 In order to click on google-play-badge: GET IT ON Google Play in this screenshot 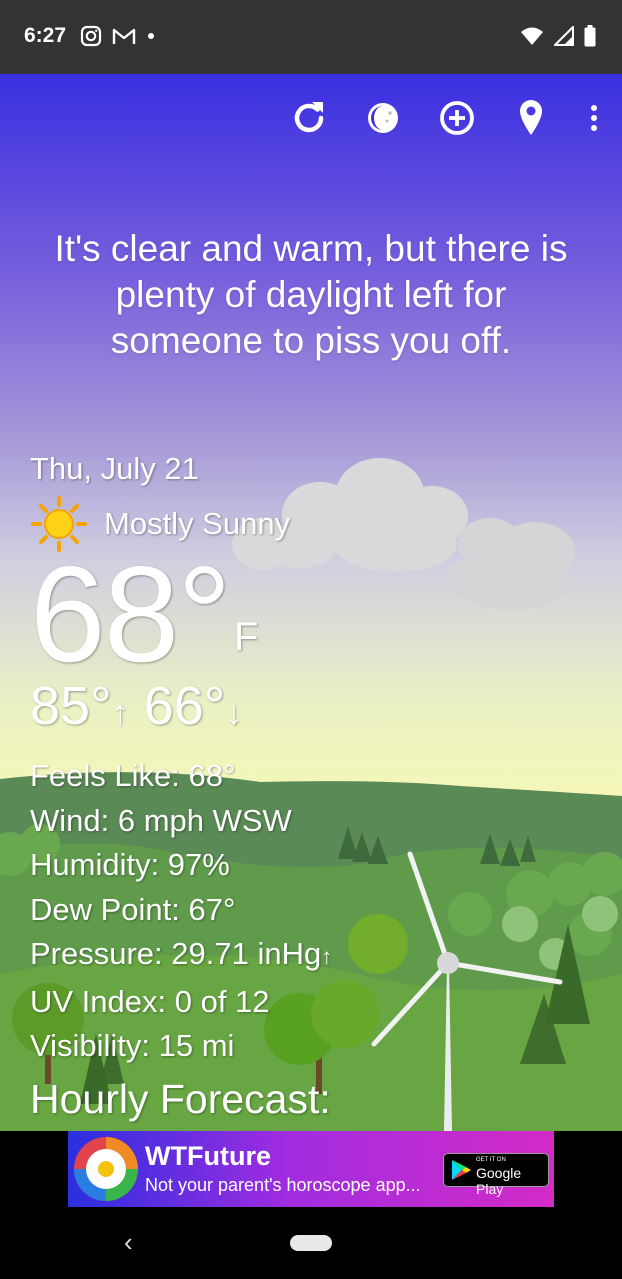, I will do `click(496, 1175)`.